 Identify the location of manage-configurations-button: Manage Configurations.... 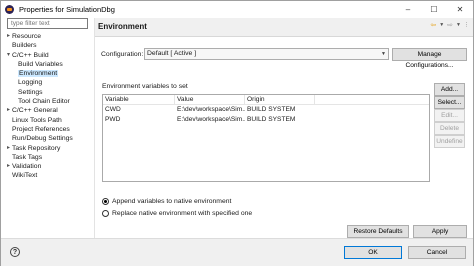
(429, 58).